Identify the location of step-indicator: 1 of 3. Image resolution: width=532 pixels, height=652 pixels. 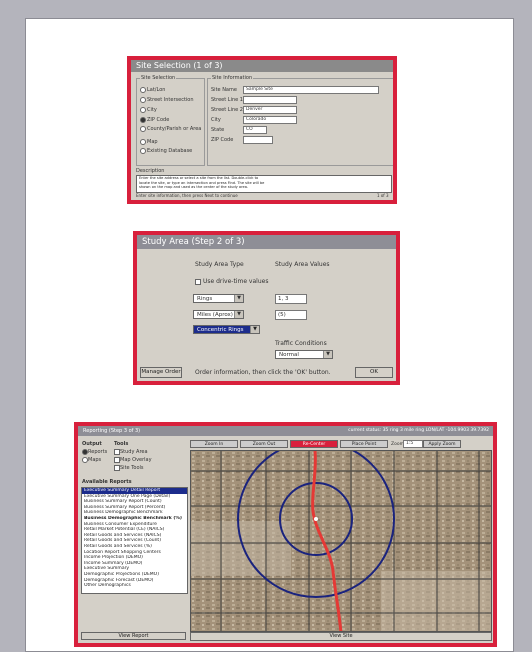
(383, 195).